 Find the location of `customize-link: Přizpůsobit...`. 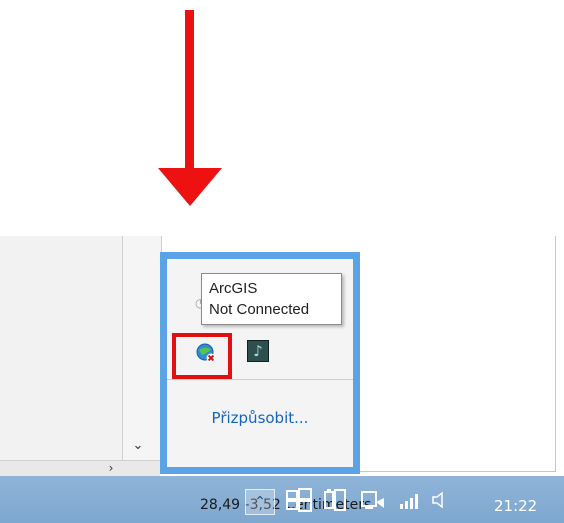

customize-link: Přizpůsobit... is located at coordinates (260, 418).